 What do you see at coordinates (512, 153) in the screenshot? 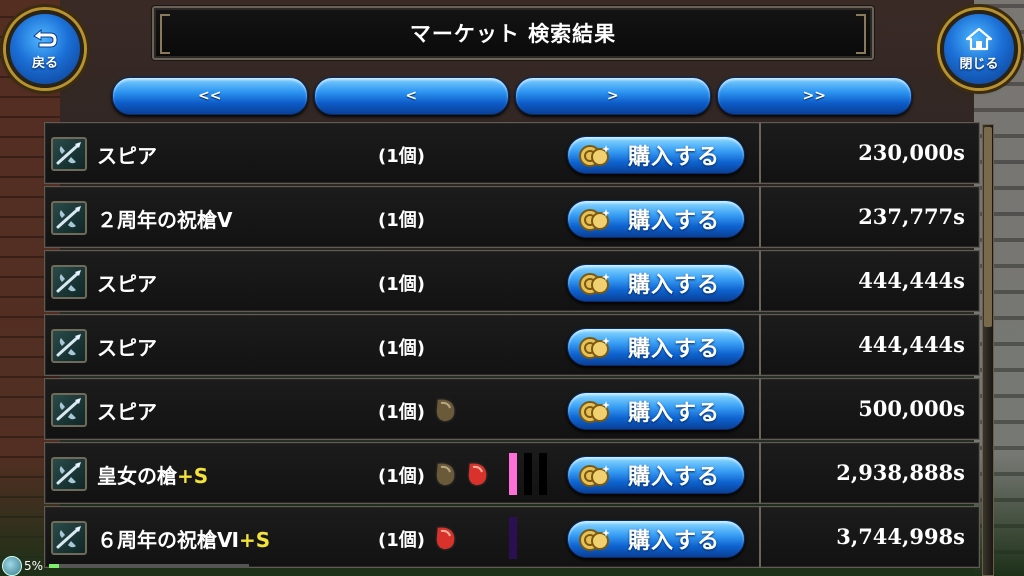
I see `market-item-row: スピア (1個) 購入する 230,000s` at bounding box center [512, 153].